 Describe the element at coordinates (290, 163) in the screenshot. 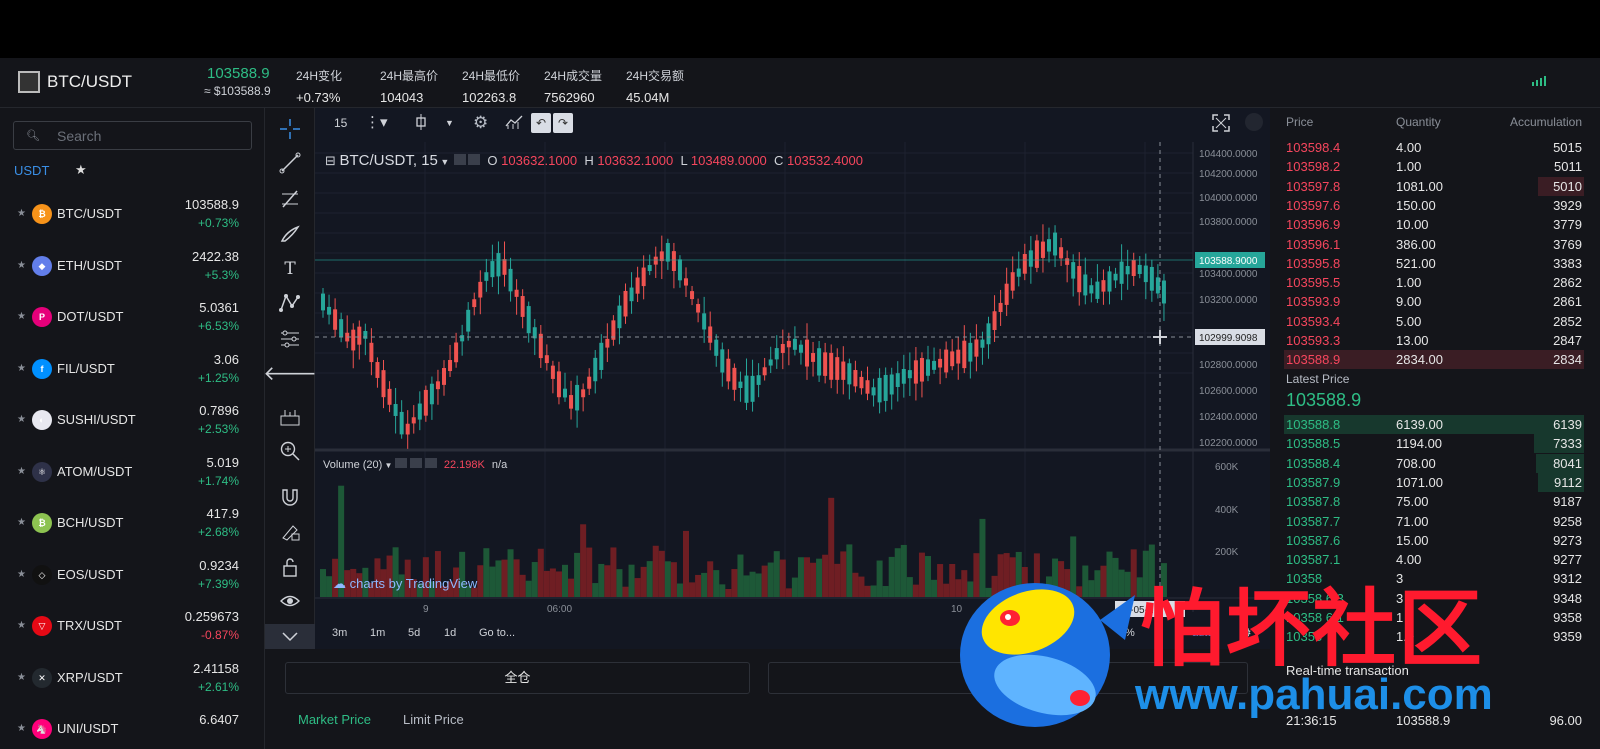

I see `trend-line-icon` at that location.